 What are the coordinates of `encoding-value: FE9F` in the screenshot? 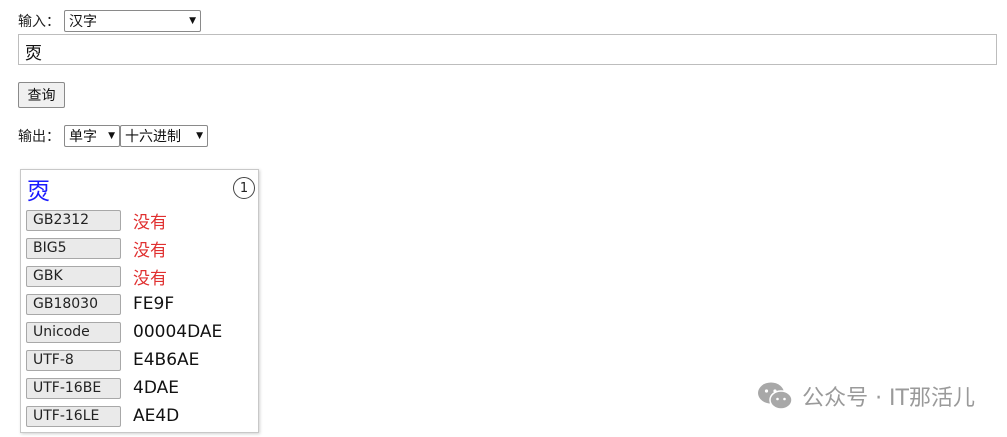 It's located at (154, 304).